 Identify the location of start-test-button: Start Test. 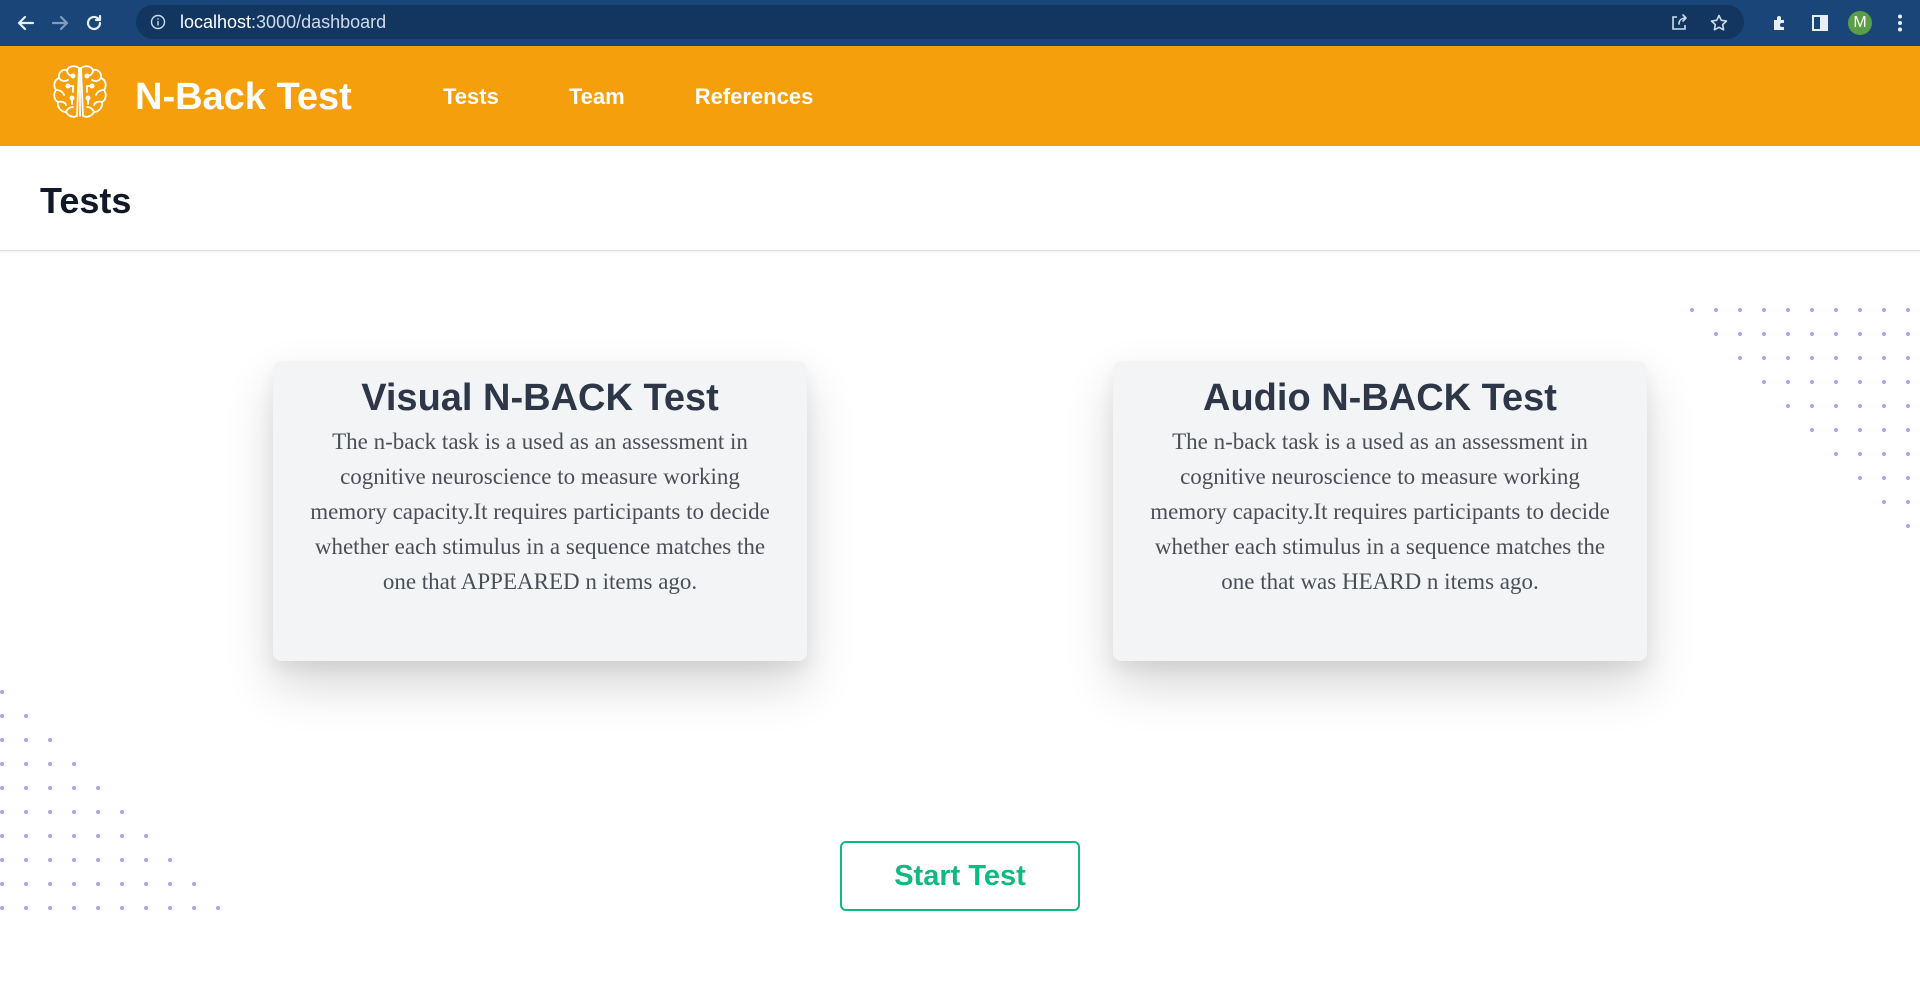
(960, 876).